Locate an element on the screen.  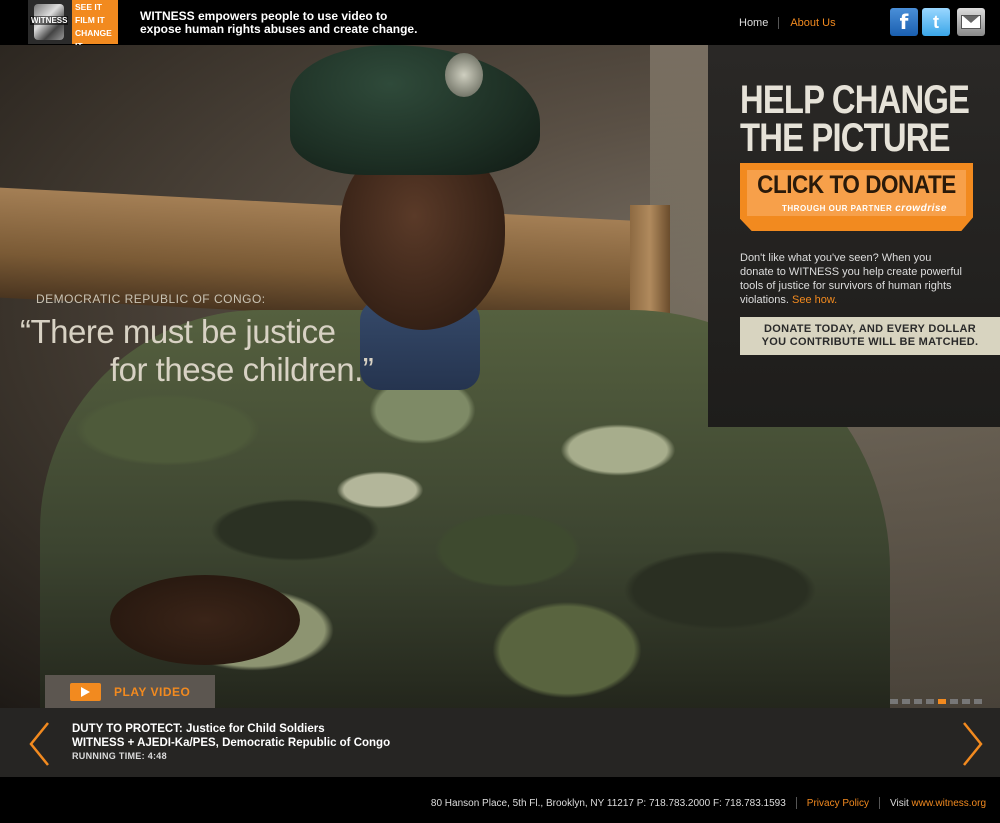
subject-hand is located at coordinates (205, 620).